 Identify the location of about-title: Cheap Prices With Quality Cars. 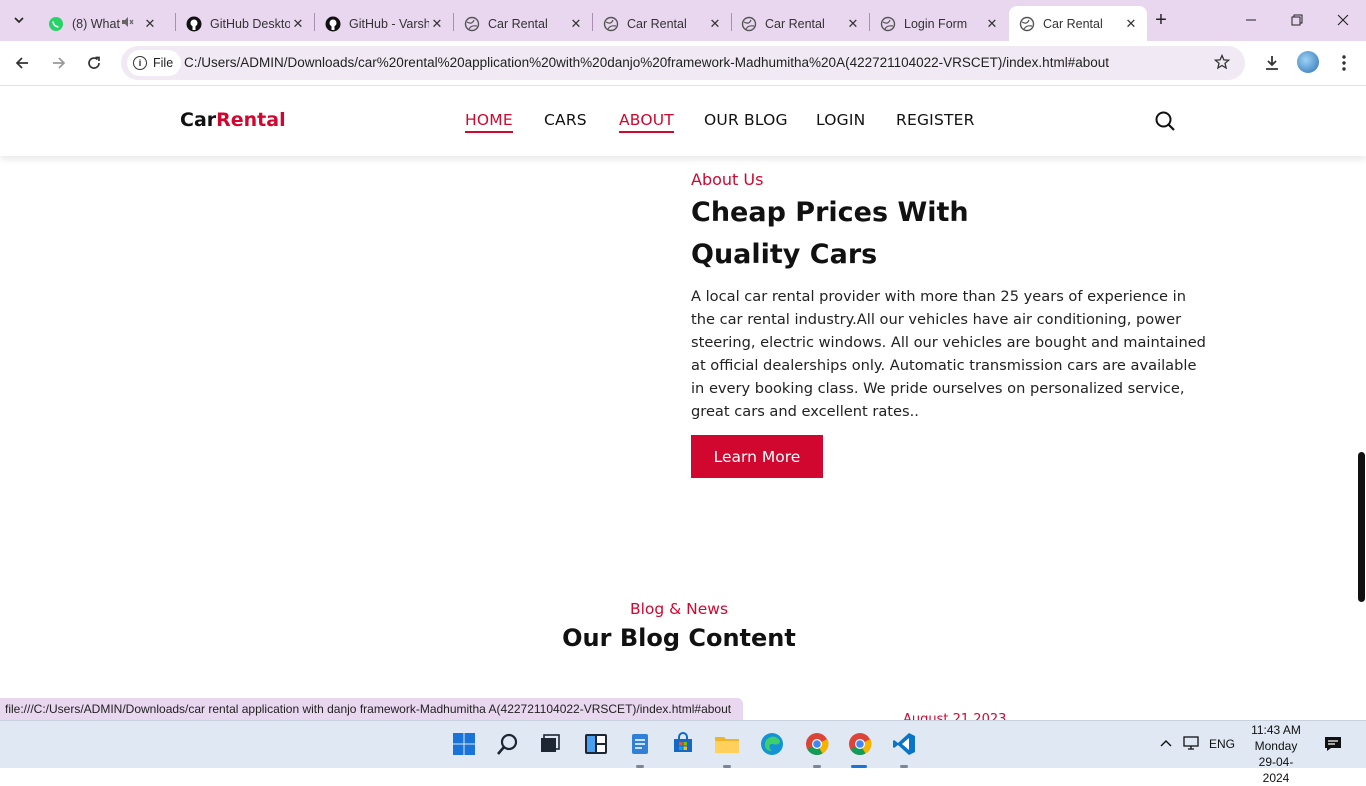
(830, 233).